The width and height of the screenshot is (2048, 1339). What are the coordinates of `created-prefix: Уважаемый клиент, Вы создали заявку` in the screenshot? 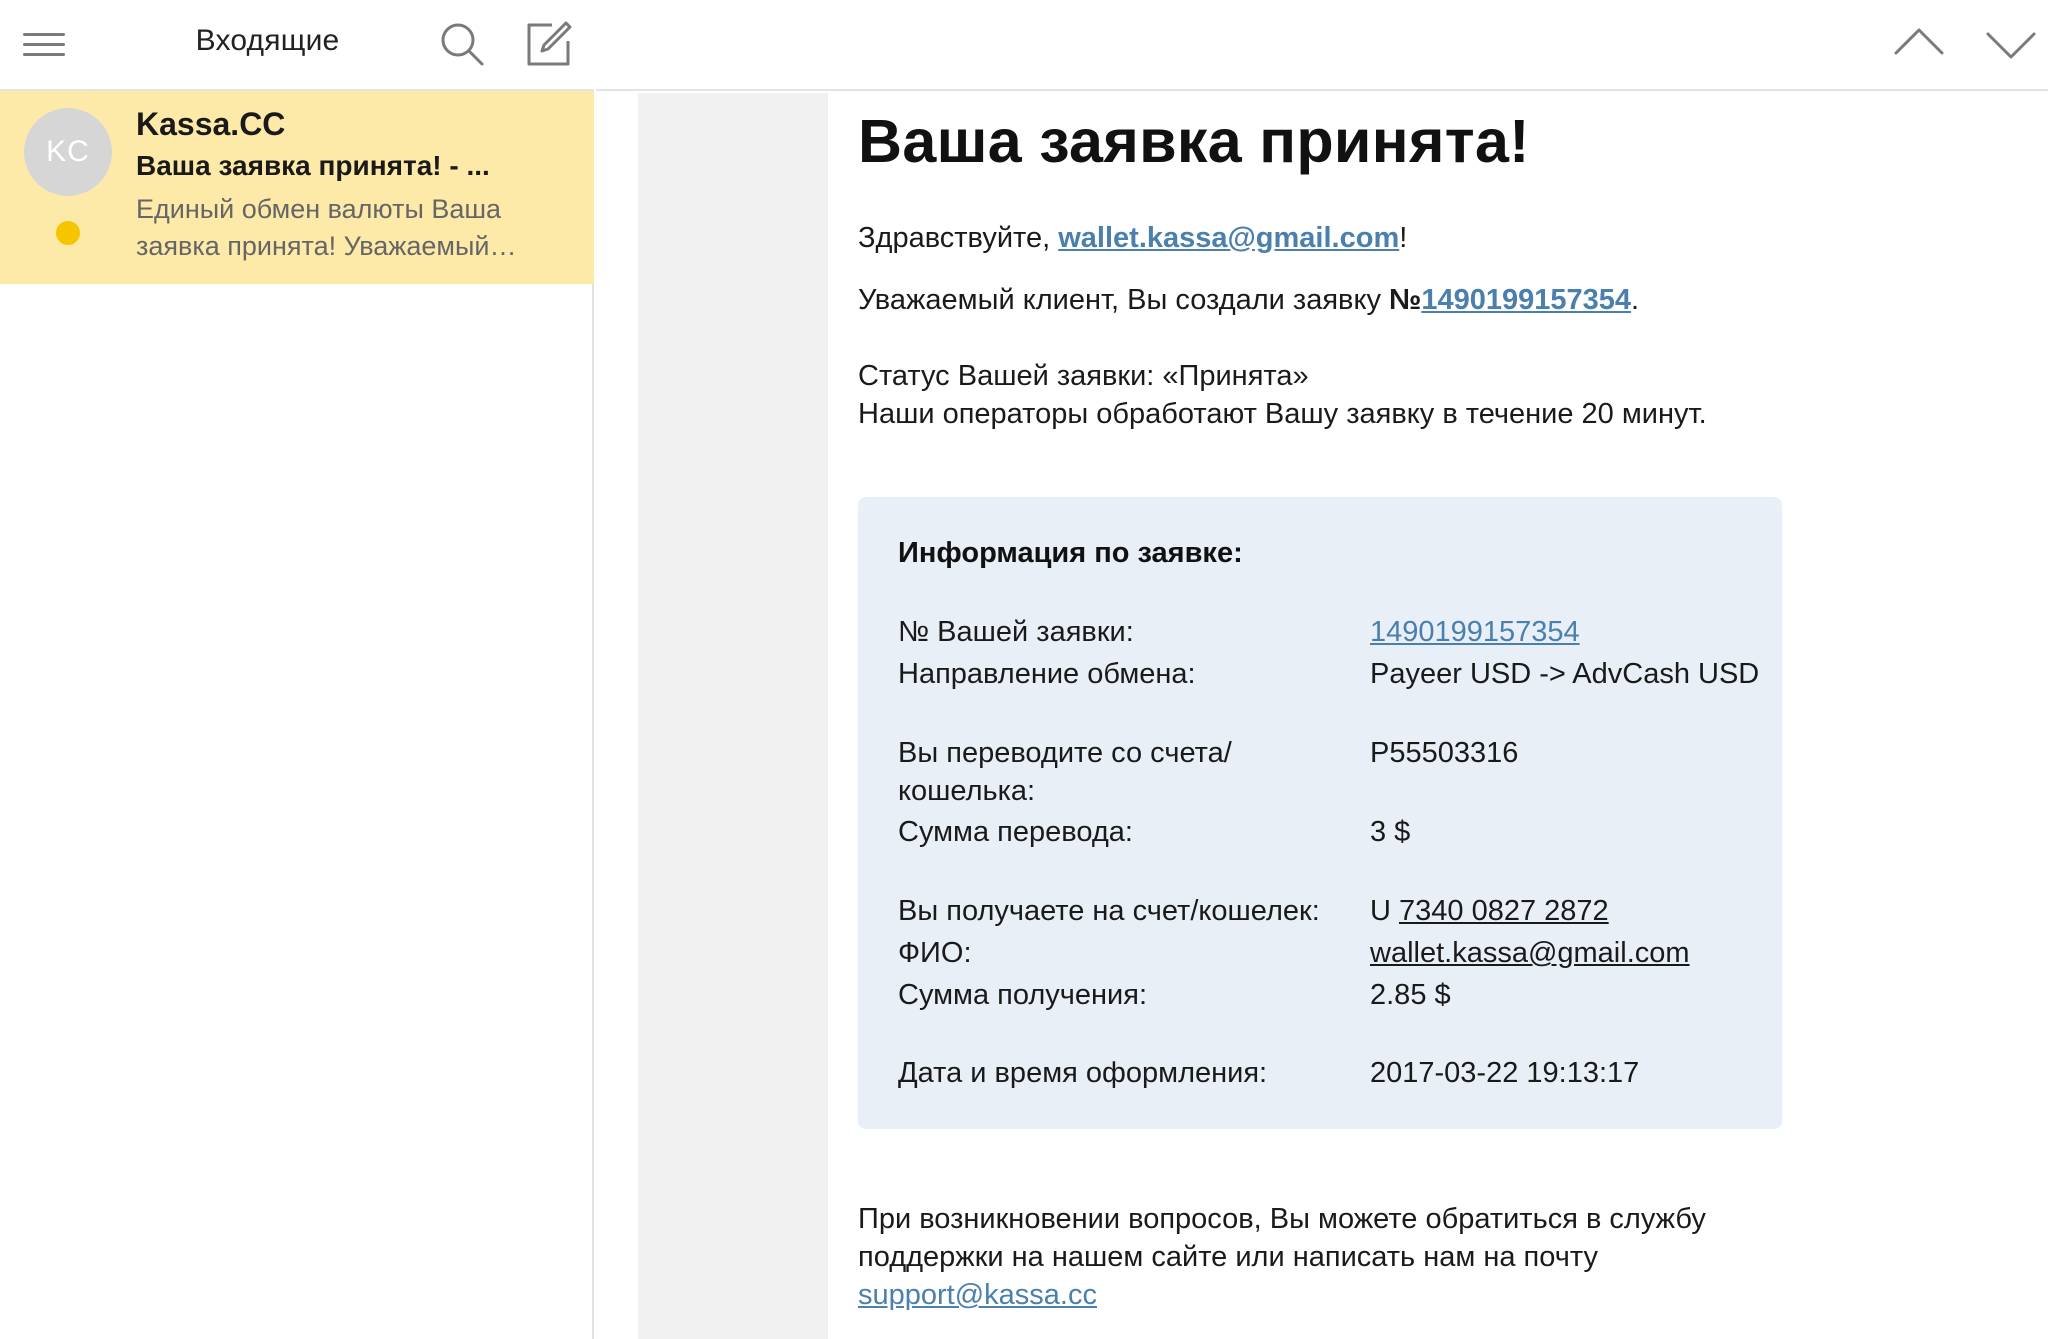 It's located at (1124, 300).